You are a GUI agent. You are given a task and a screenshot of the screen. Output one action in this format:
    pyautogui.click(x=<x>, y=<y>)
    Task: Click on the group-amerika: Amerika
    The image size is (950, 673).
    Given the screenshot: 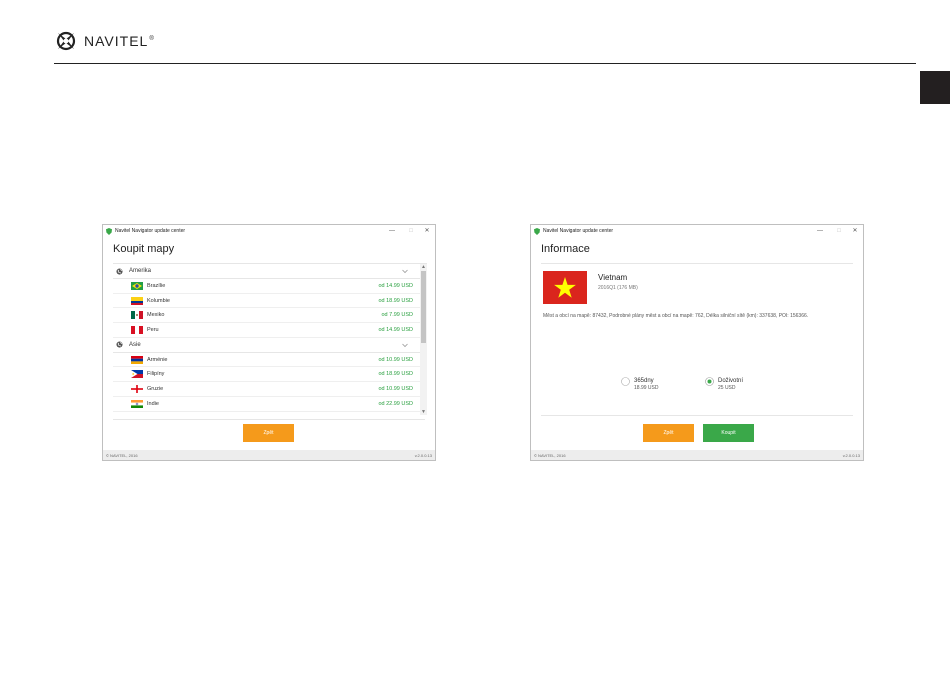 What is the action you would take?
    pyautogui.click(x=270, y=271)
    